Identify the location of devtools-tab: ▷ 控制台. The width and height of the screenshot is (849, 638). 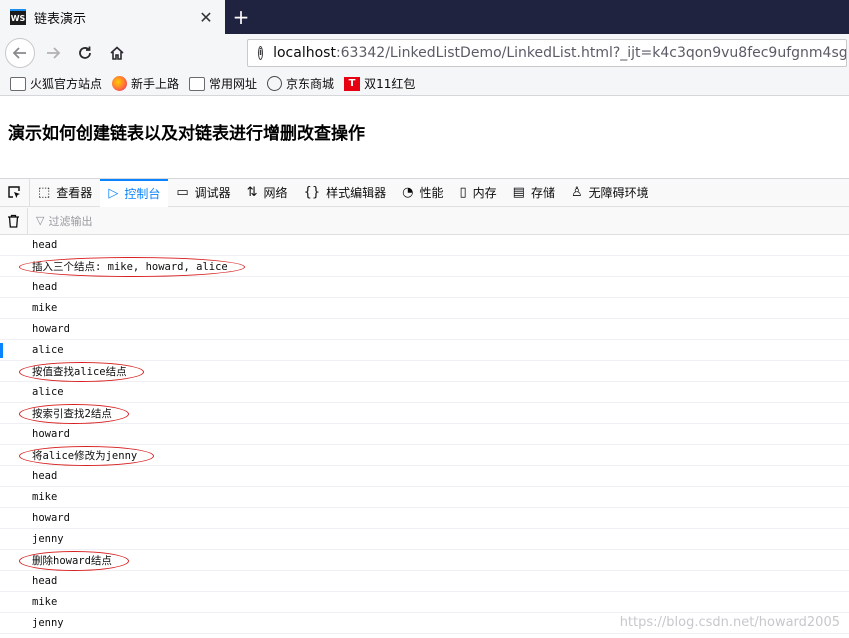
(134, 192).